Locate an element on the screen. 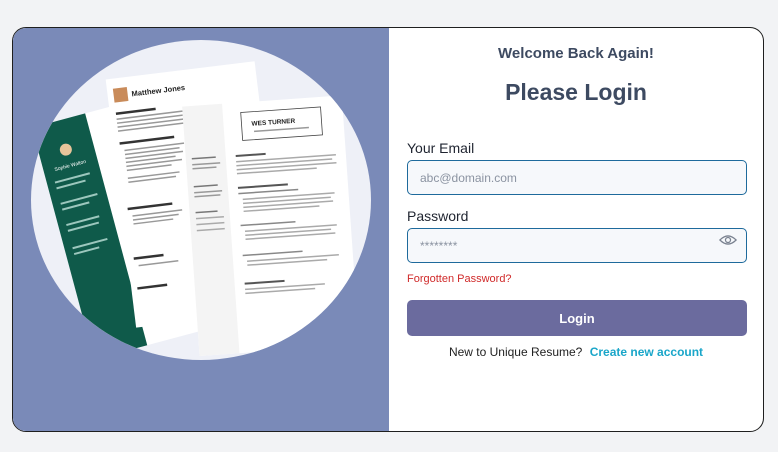  password-label: Password is located at coordinates (438, 216).